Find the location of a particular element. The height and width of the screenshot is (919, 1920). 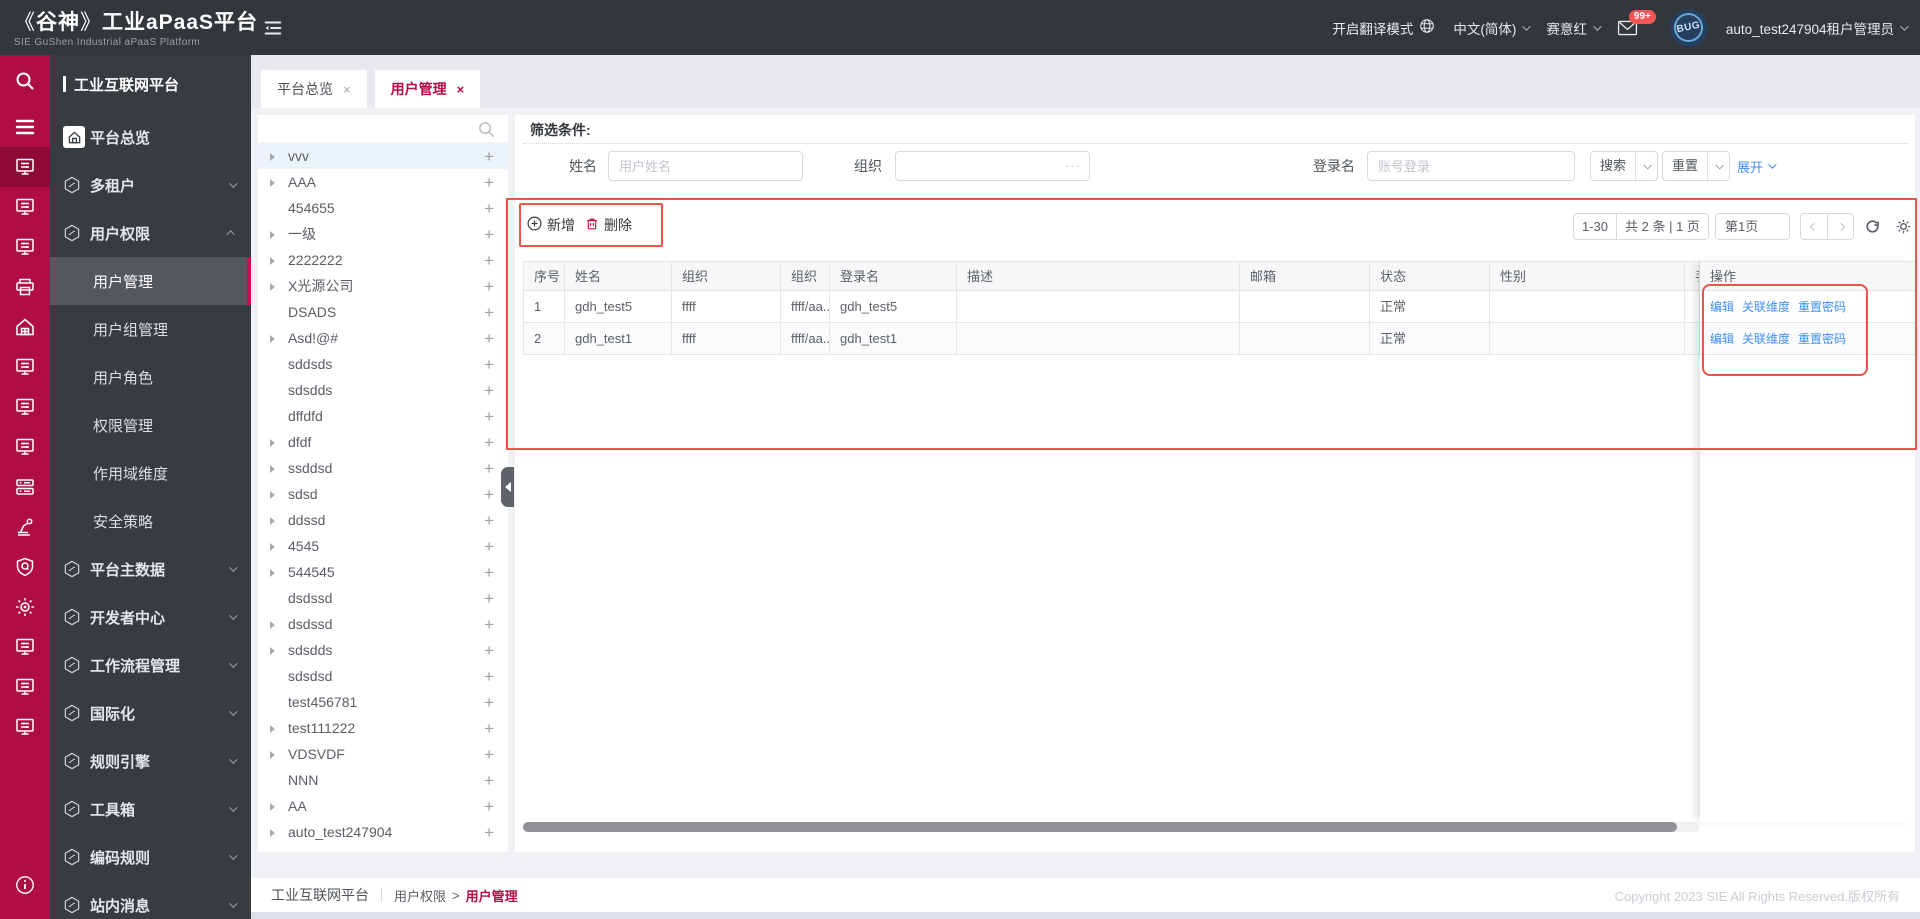

tree-node: dfdf + is located at coordinates (383, 442).